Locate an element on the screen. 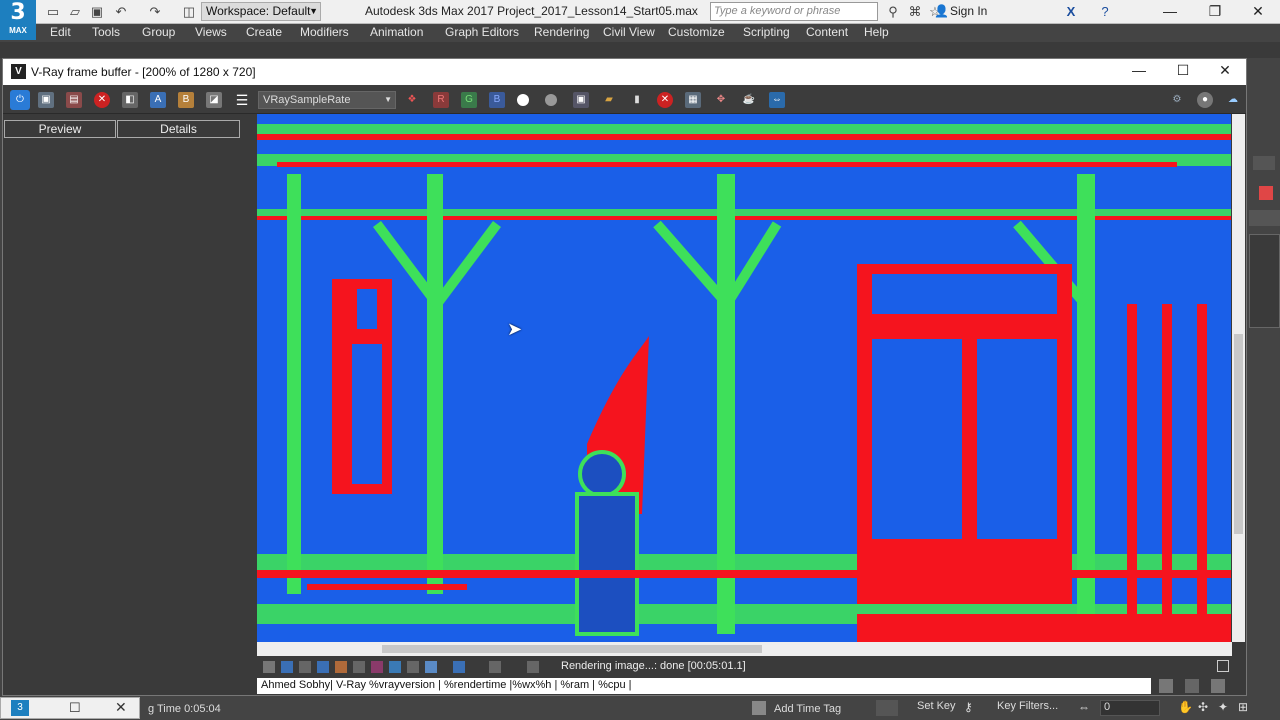 The width and height of the screenshot is (1280, 720). clear-icon: ✕ is located at coordinates (665, 100).